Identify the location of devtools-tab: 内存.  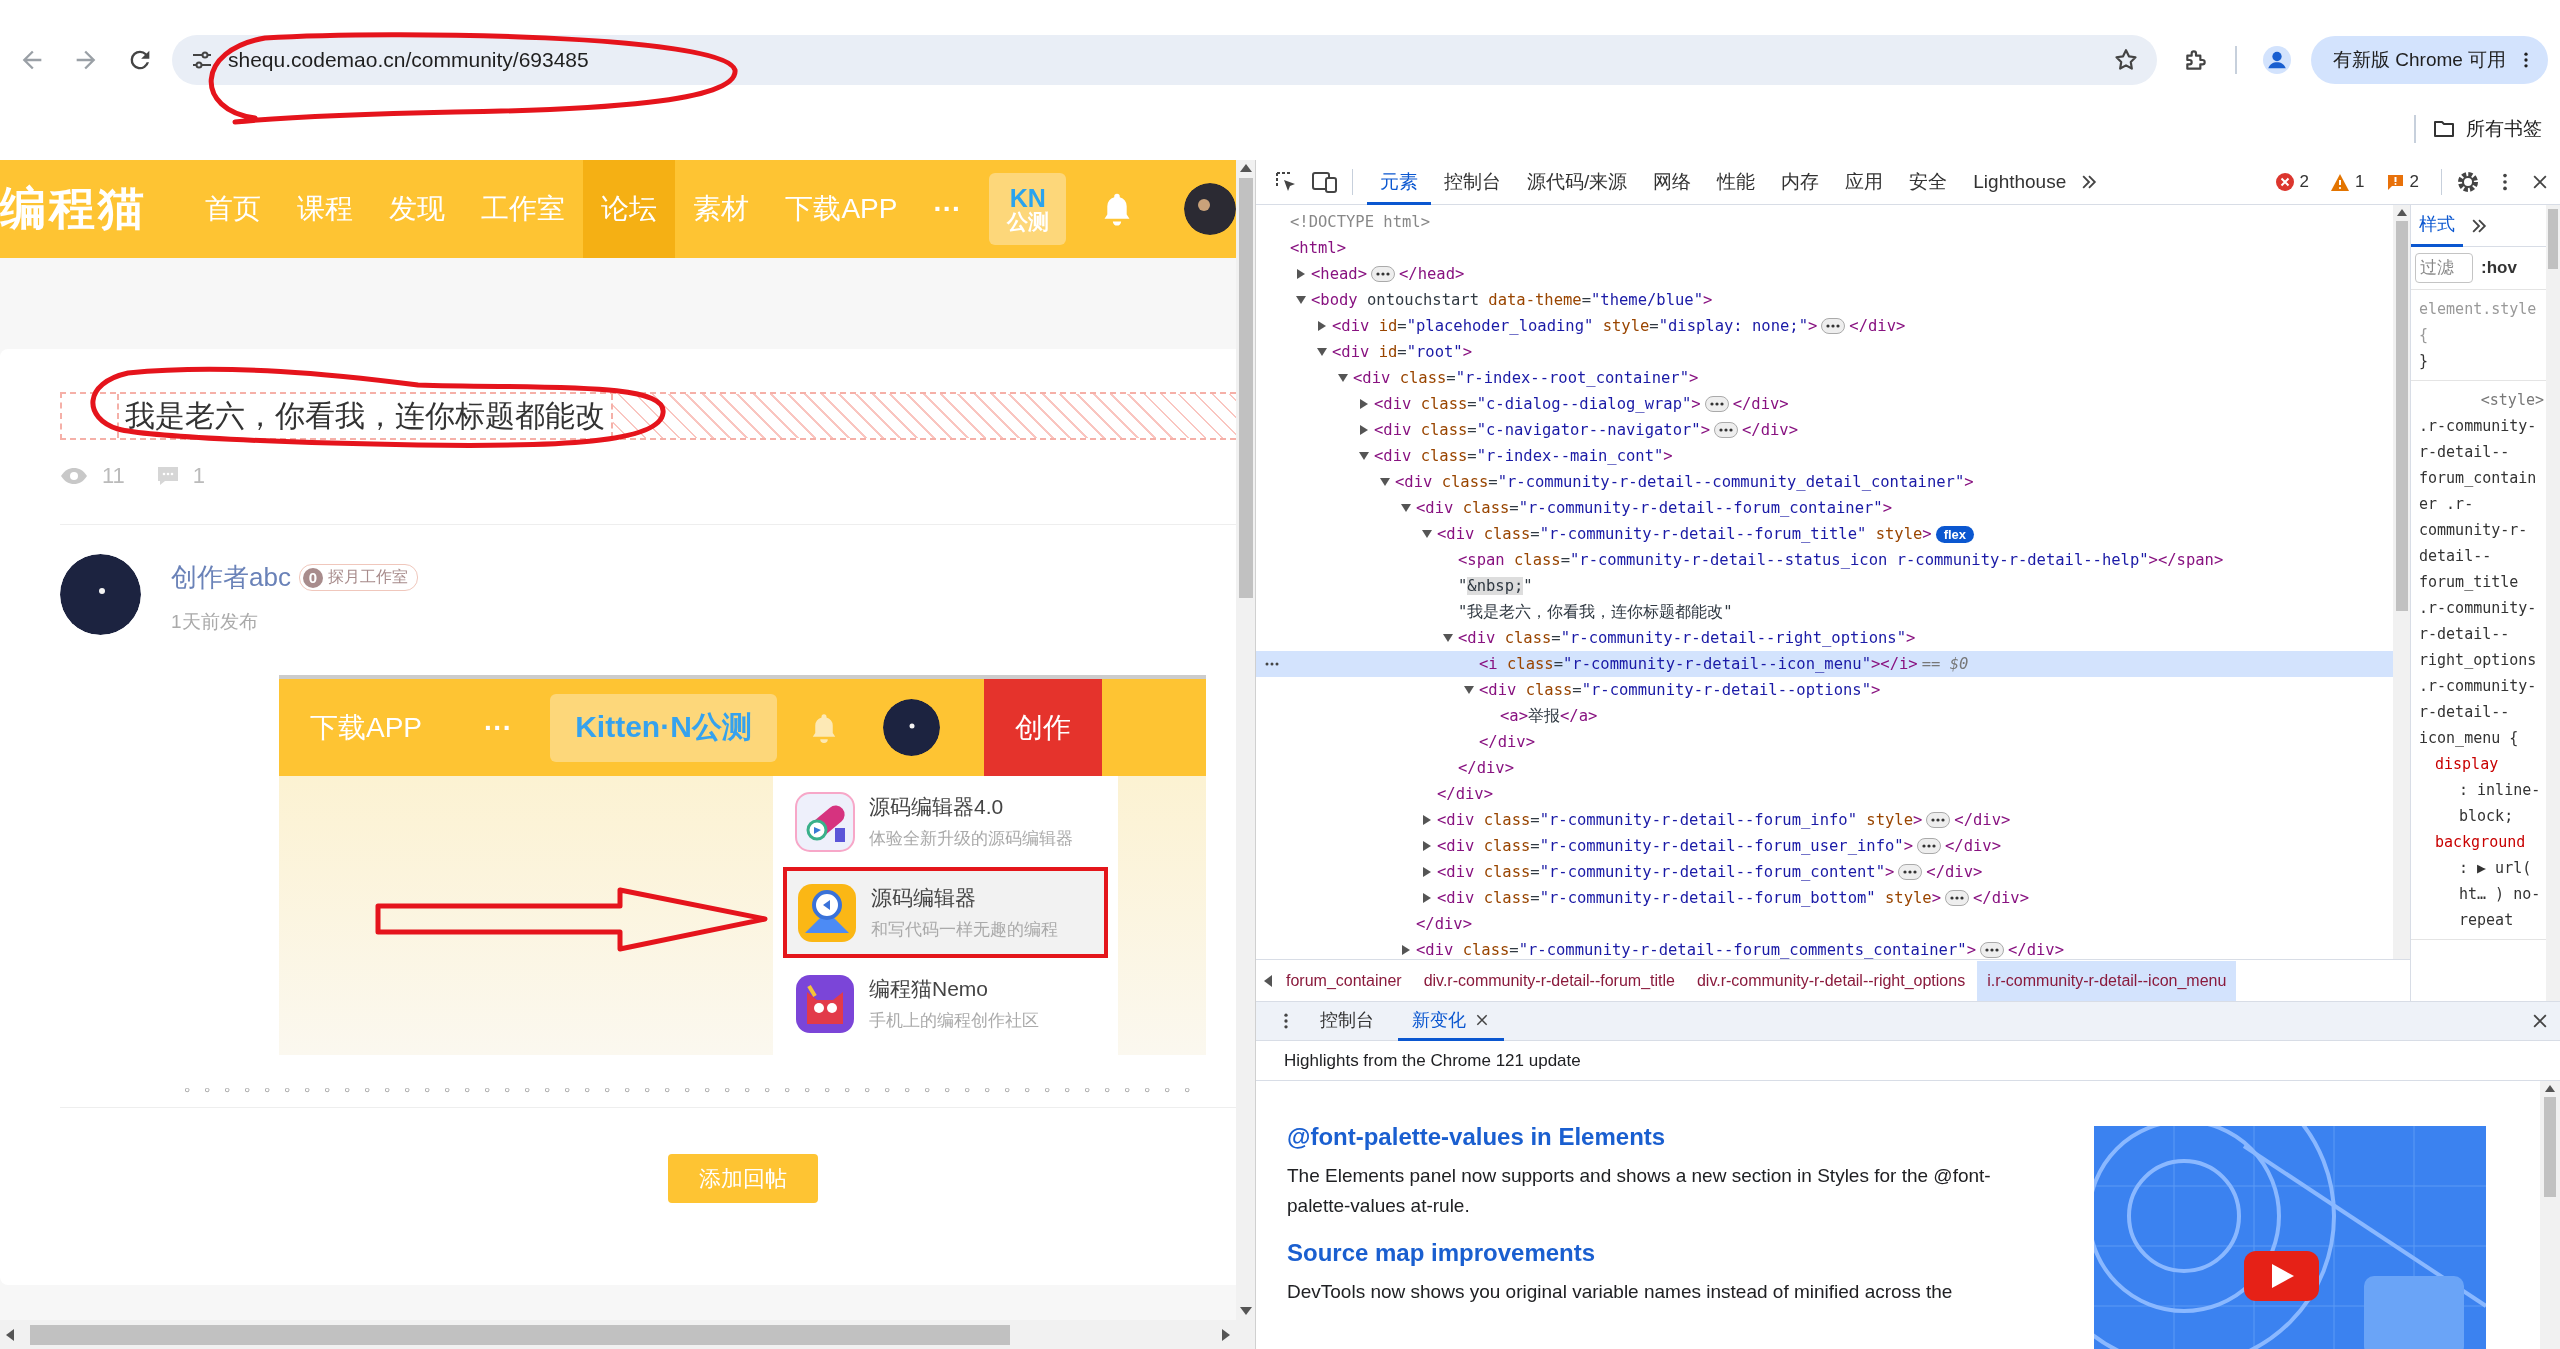
(1800, 182).